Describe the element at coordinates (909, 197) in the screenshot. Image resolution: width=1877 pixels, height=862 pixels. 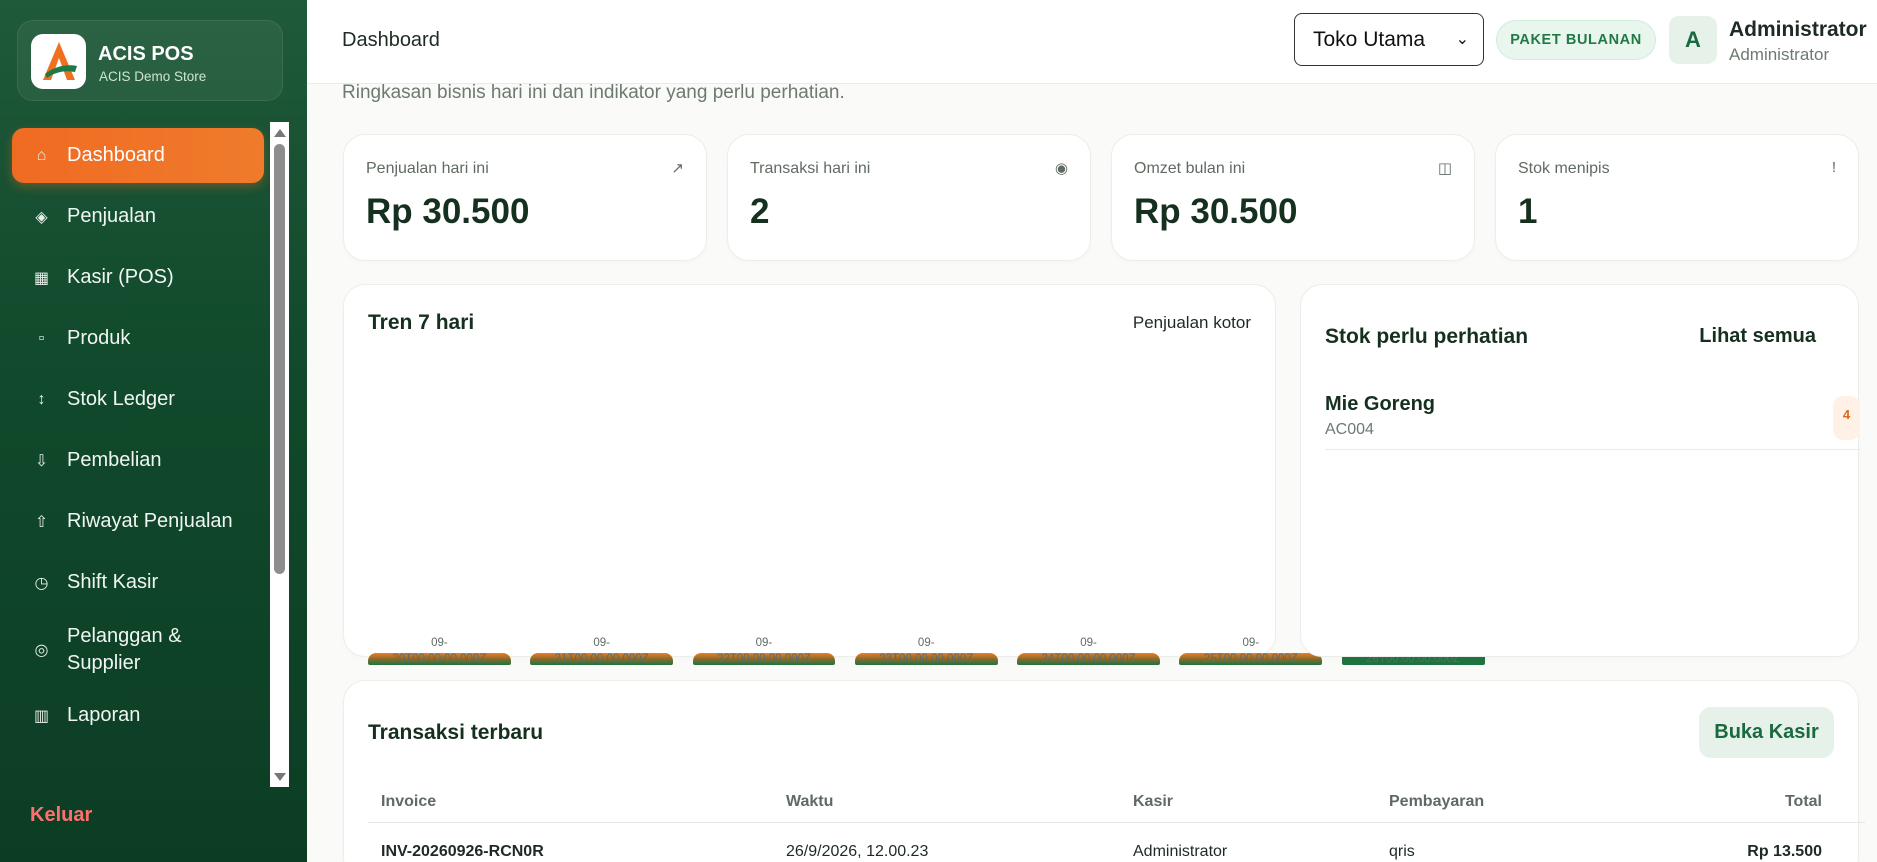
I see `stat-card-transaksi: Transaksi hari ini ◉ 2` at that location.